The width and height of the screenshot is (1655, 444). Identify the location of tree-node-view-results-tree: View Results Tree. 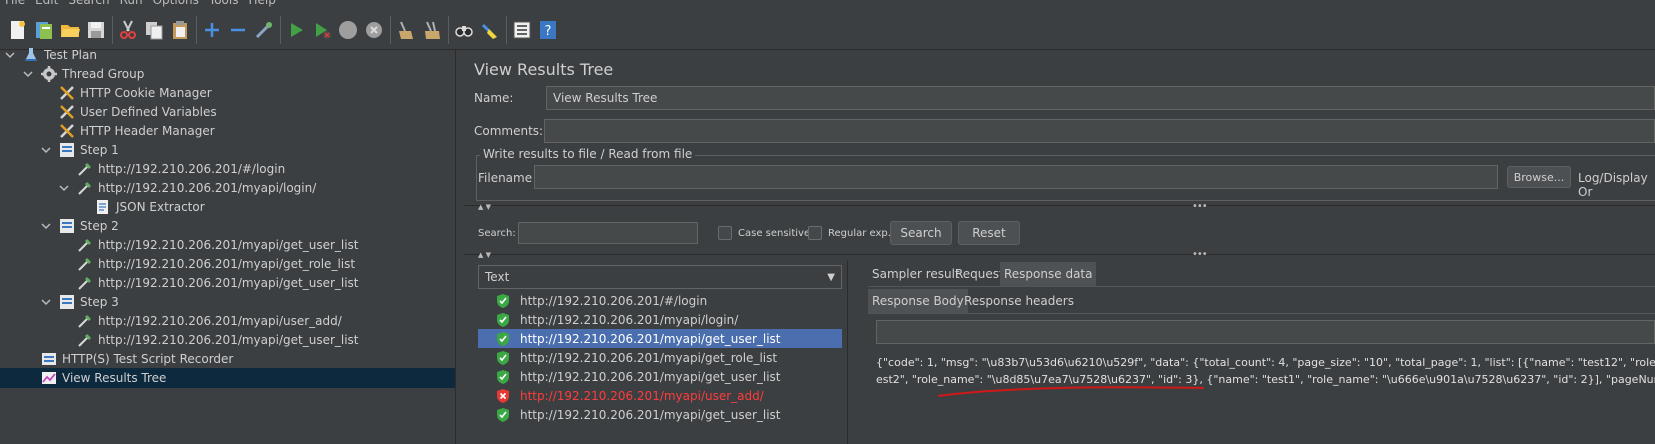
(227, 378).